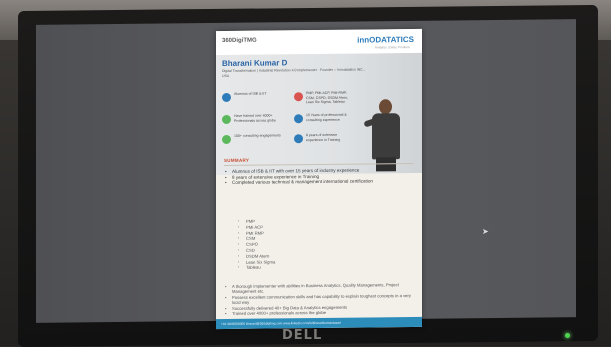 The height and width of the screenshot is (347, 611). Describe the element at coordinates (237, 160) in the screenshot. I see `summary-heading: SUMMARY` at that location.